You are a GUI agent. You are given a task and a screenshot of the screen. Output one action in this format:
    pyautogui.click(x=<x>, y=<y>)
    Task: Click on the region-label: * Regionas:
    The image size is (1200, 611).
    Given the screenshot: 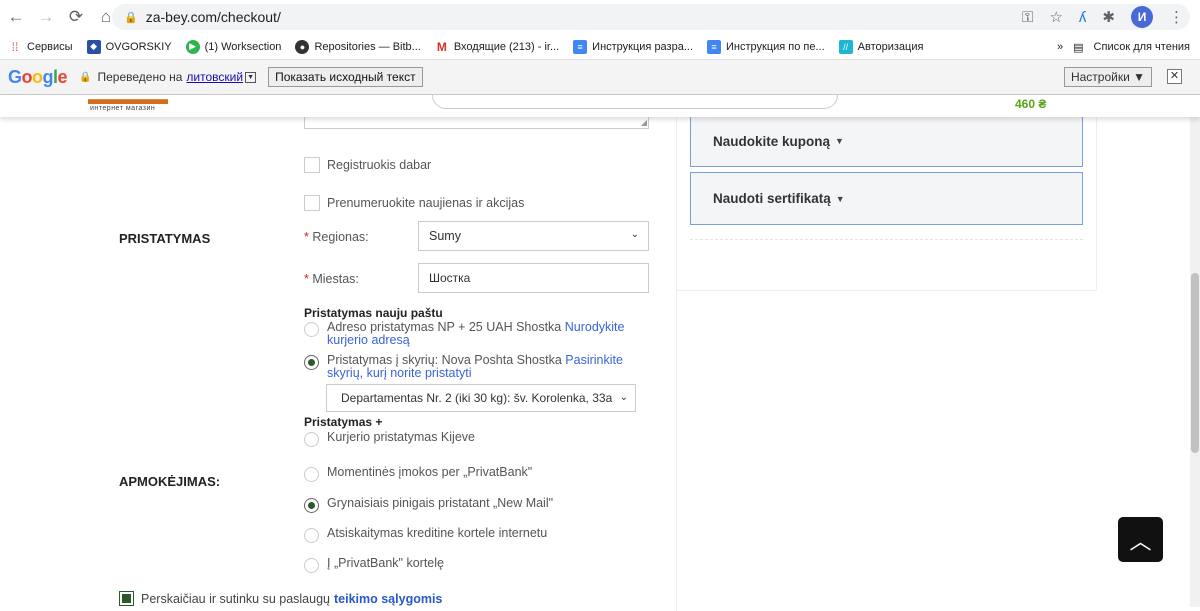 What is the action you would take?
    pyautogui.click(x=336, y=237)
    